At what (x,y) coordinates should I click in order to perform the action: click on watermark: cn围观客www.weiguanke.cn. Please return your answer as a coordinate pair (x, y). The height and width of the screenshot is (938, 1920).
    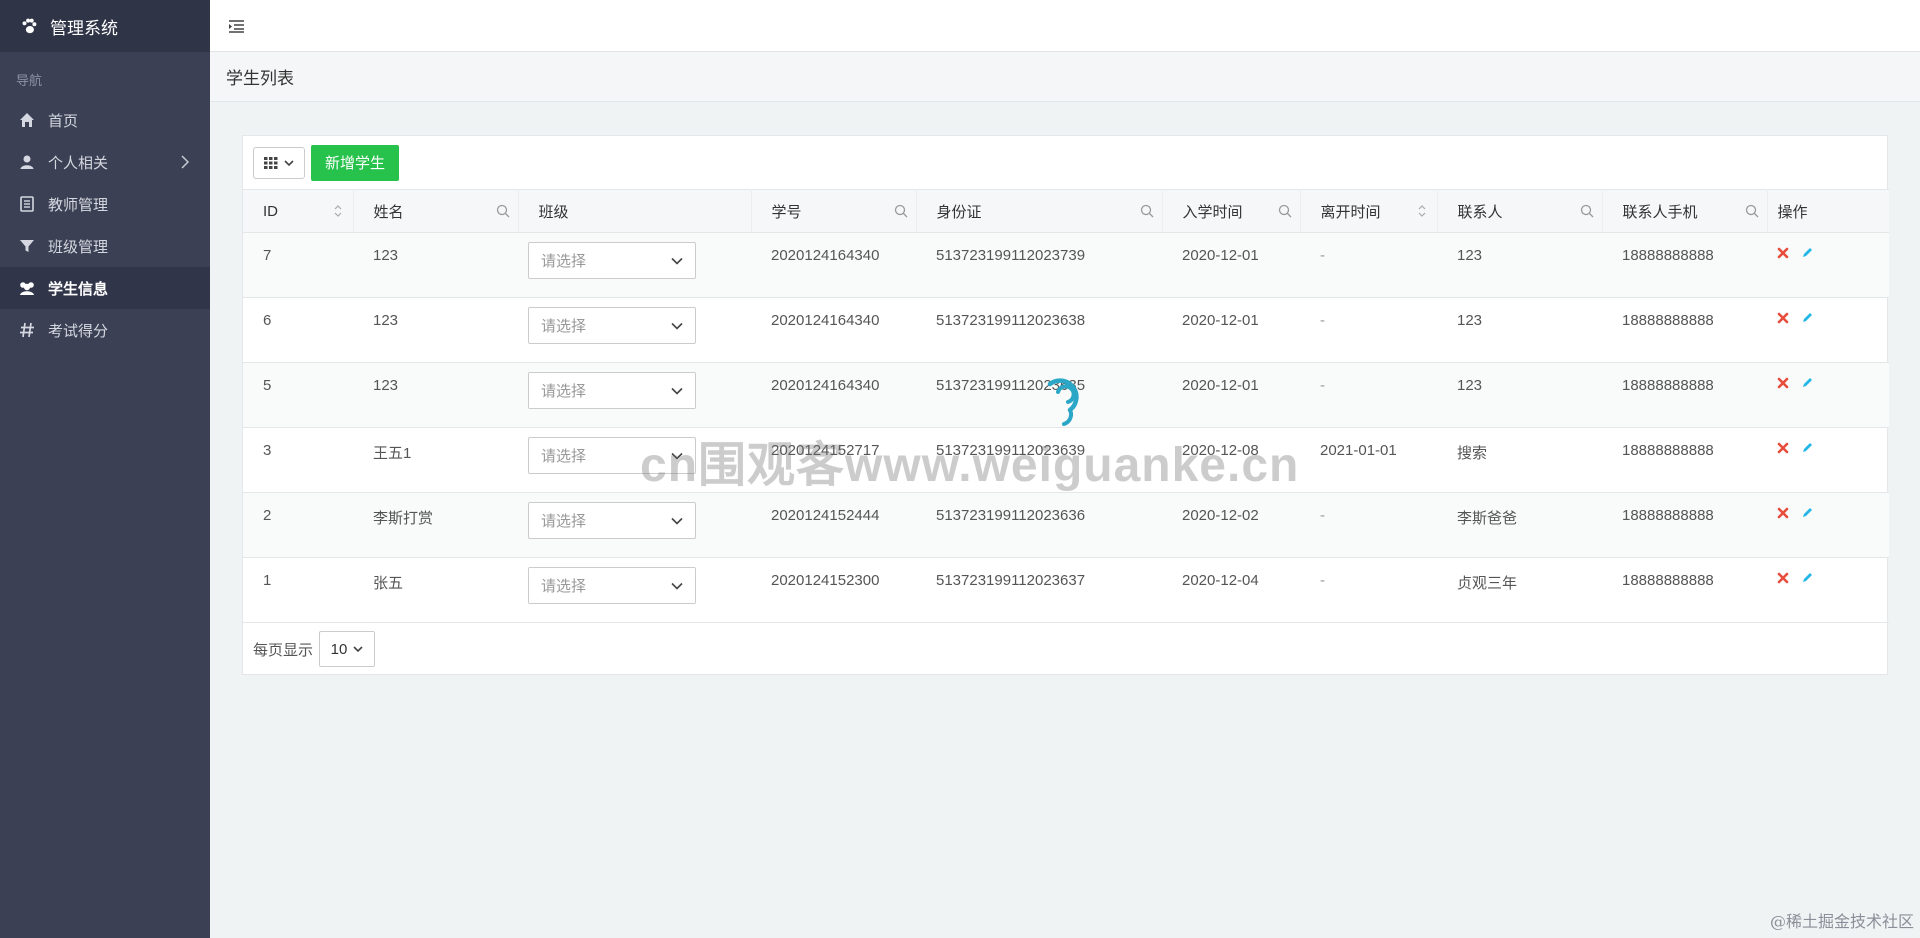
    Looking at the image, I should click on (970, 465).